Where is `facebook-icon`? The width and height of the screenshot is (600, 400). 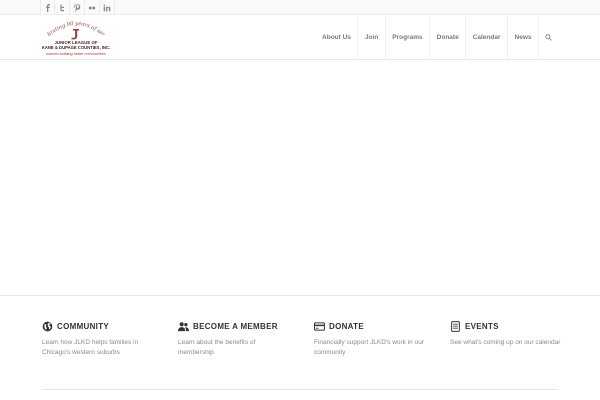 facebook-icon is located at coordinates (47, 7).